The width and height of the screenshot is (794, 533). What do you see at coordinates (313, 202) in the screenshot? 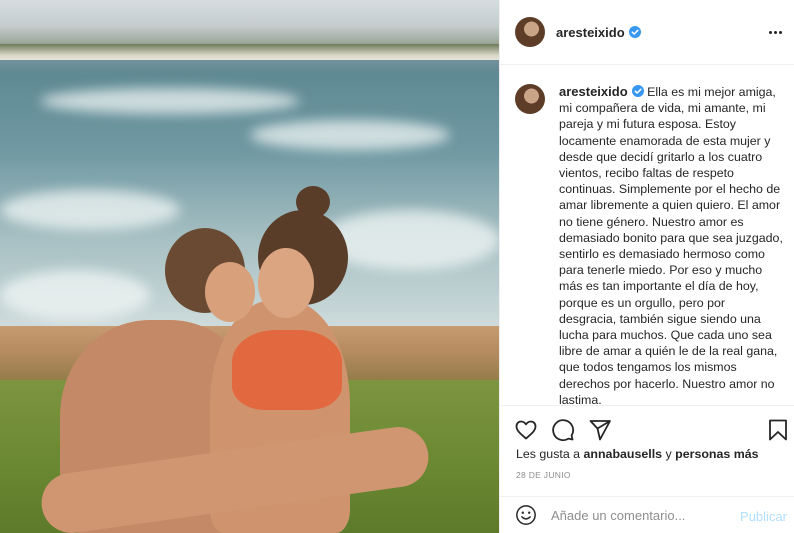
I see `photo-hair-bun` at bounding box center [313, 202].